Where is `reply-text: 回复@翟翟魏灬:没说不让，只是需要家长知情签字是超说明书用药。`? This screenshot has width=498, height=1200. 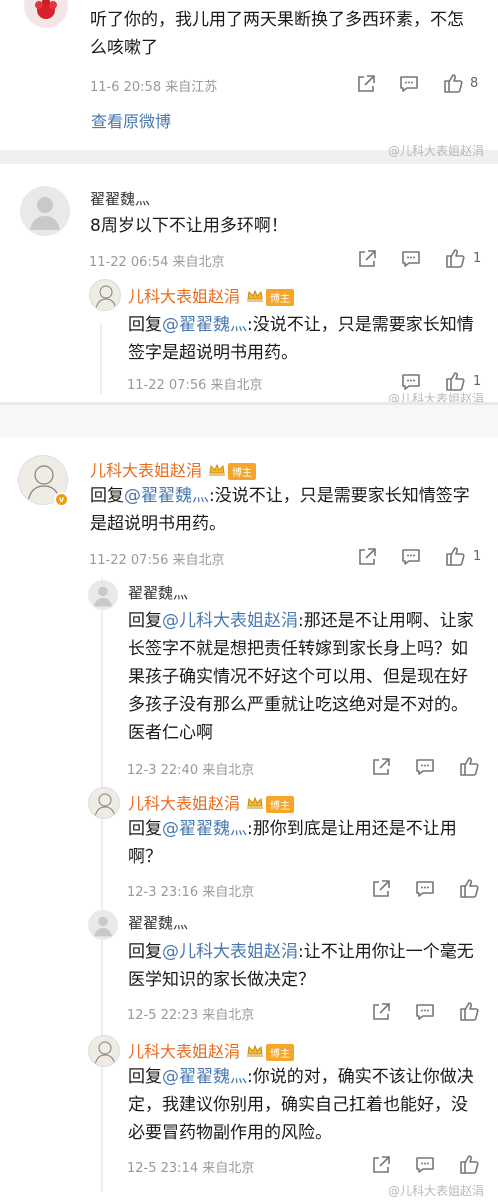 reply-text: 回复@翟翟魏灬:没说不让，只是需要家长知情签字是超说明书用药。 is located at coordinates (303, 339).